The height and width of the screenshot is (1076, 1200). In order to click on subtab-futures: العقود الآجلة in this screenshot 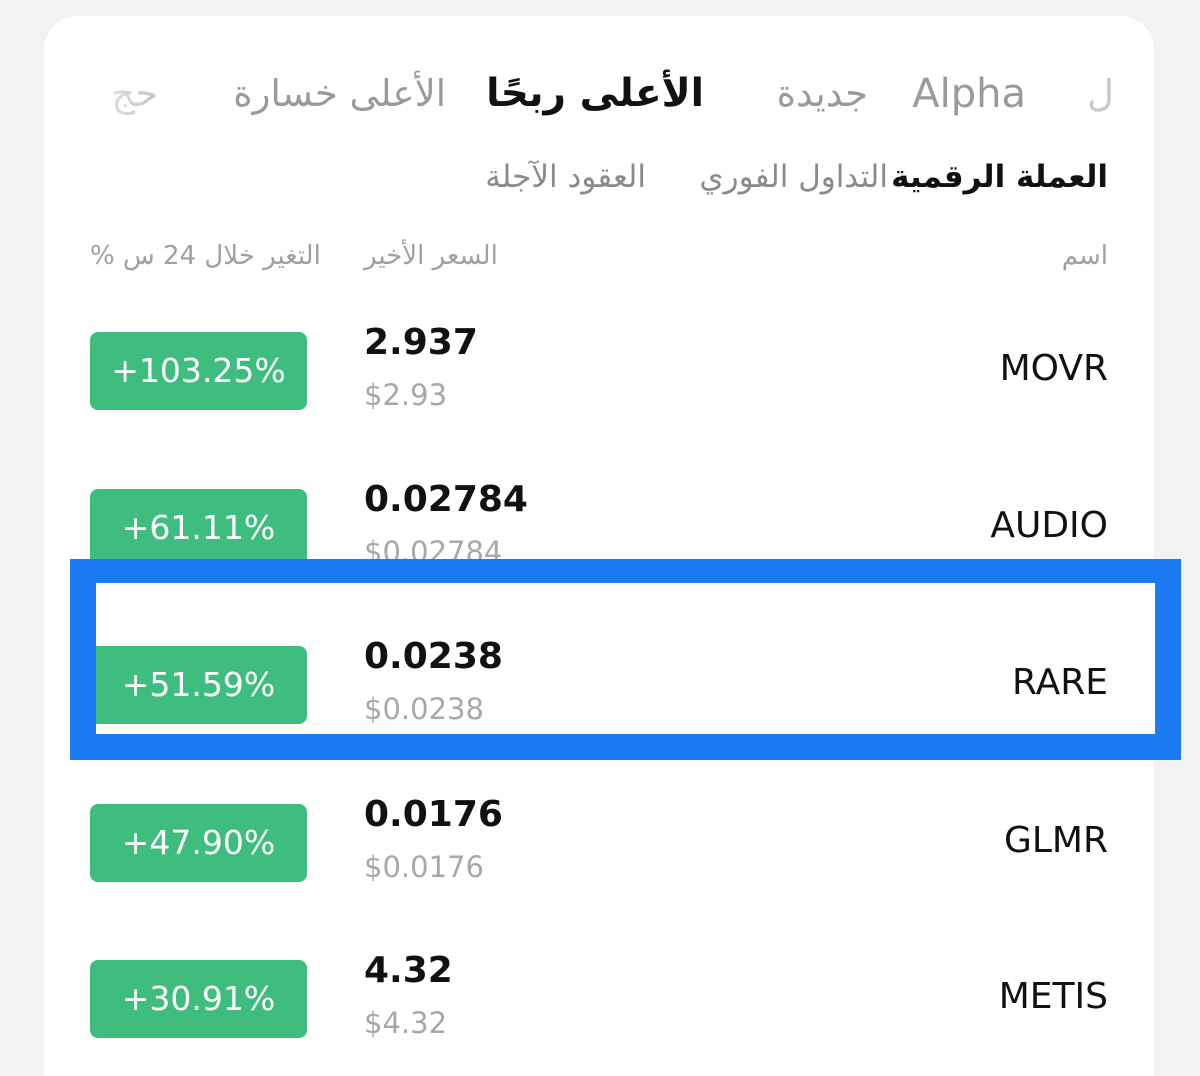, I will do `click(565, 177)`.